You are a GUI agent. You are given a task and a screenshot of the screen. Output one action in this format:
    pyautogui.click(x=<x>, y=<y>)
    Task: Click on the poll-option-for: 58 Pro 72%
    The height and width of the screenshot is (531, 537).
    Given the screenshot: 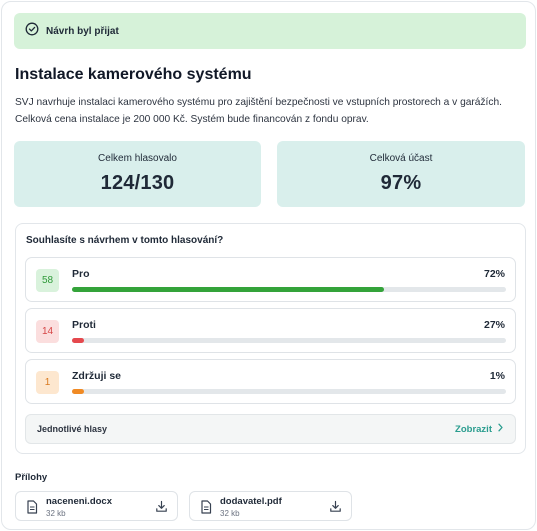 What is the action you would take?
    pyautogui.click(x=270, y=279)
    